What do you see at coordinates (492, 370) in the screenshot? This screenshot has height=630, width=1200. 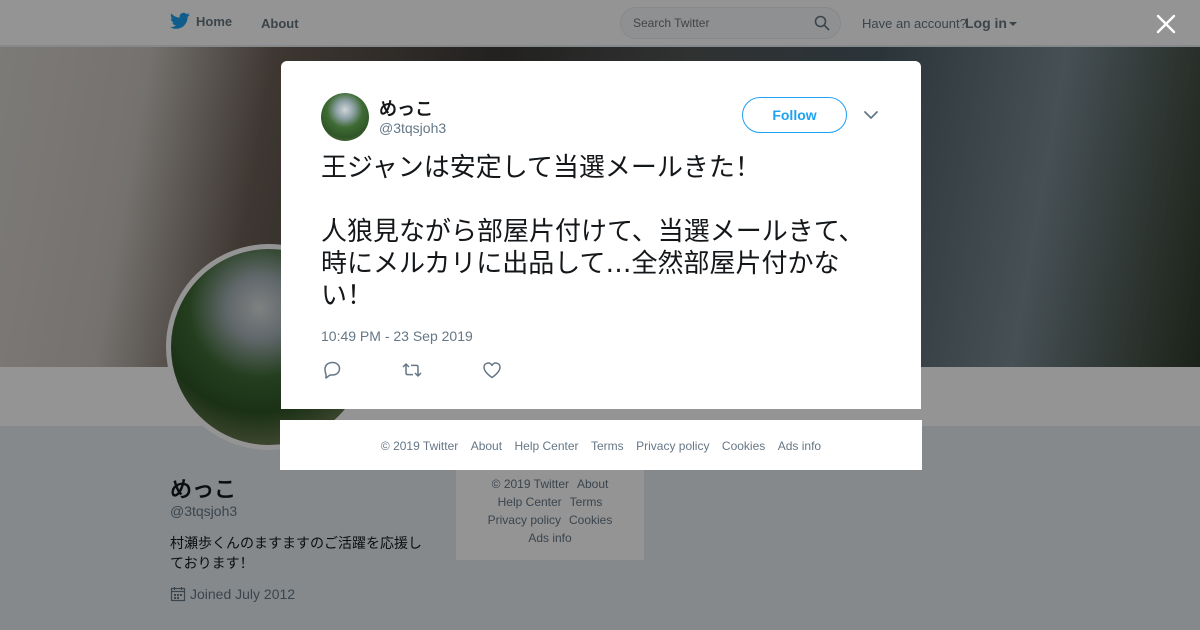 I see `heart-icon` at bounding box center [492, 370].